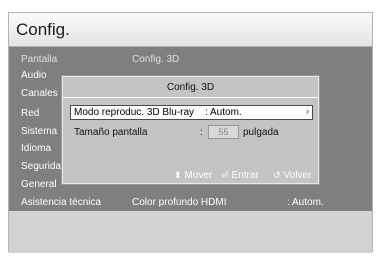 This screenshot has height=256, width=382. Describe the element at coordinates (190, 87) in the screenshot. I see `dialog-title: Config. 3D` at that location.